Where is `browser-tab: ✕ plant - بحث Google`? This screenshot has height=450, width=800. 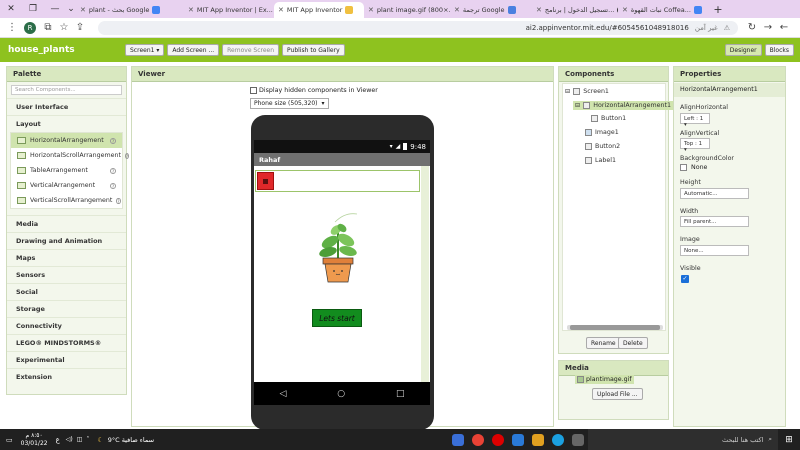 browser-tab: ✕ plant - بحث Google is located at coordinates (130, 10).